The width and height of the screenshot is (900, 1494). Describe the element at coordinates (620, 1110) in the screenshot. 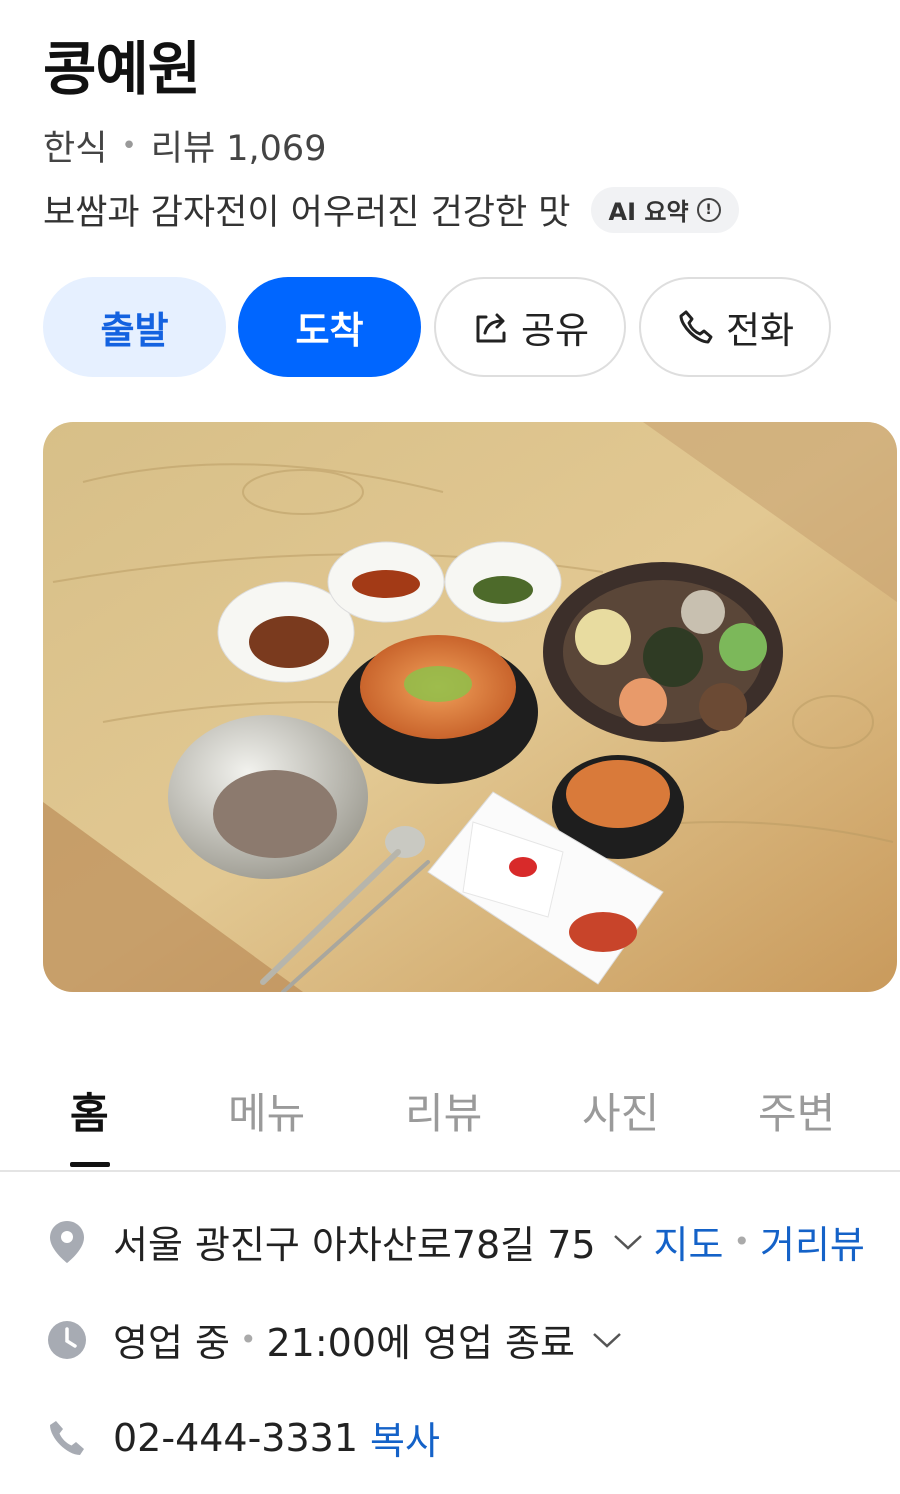

I see `tab-photos: 사진` at that location.